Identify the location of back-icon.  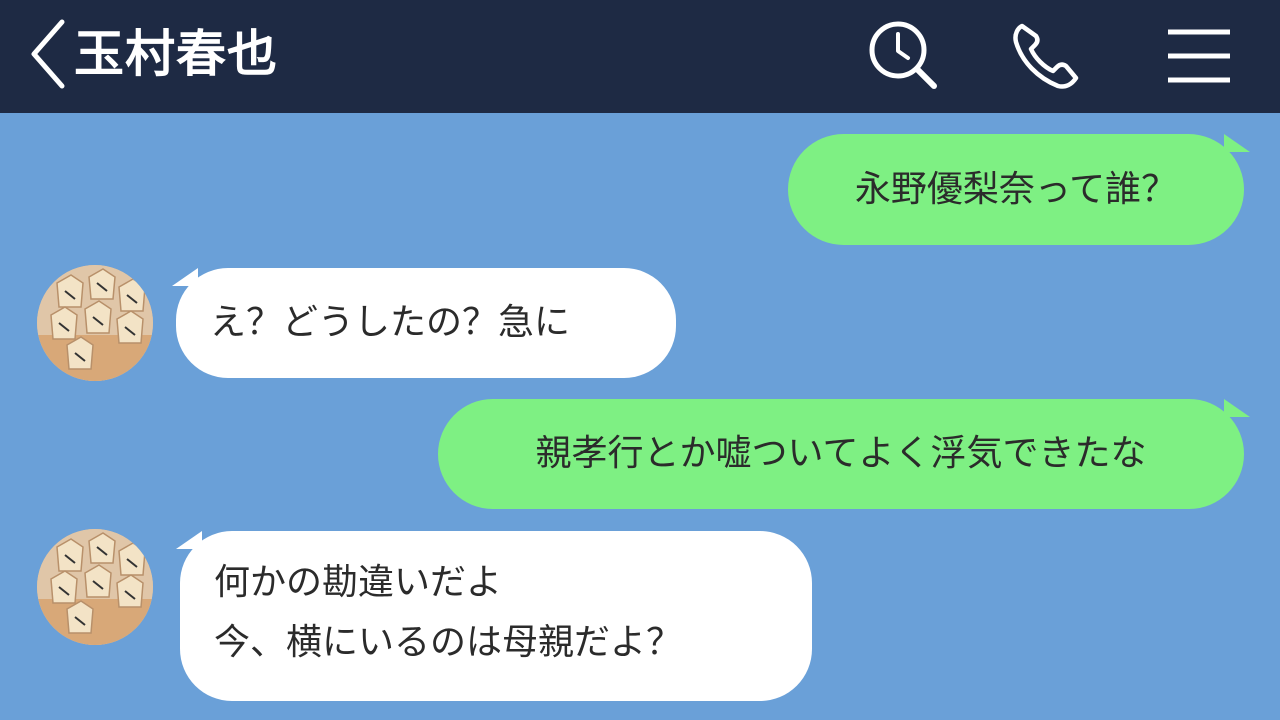
(47, 54).